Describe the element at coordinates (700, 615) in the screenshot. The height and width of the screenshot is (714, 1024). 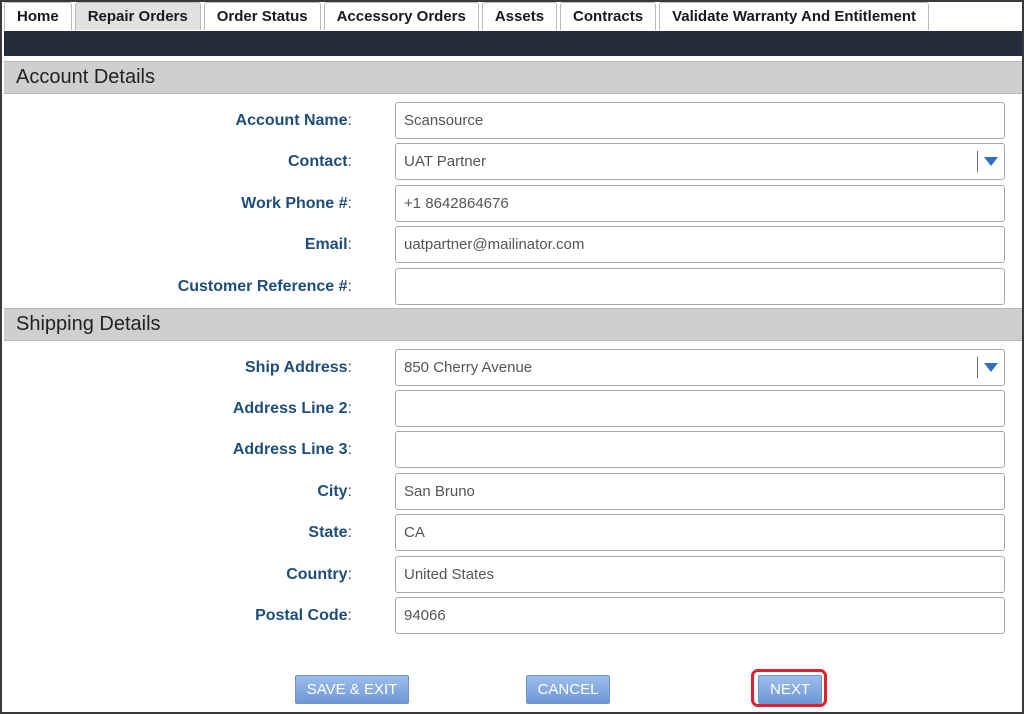
I see `postal-code-input` at that location.